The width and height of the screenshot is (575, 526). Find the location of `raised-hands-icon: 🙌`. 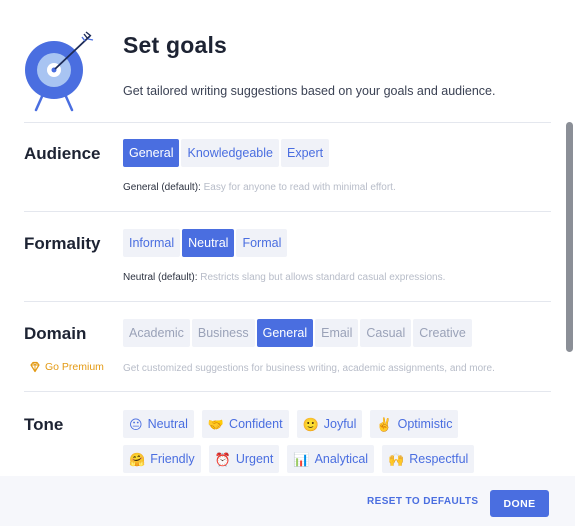

raised-hands-icon: 🙌 is located at coordinates (396, 459).